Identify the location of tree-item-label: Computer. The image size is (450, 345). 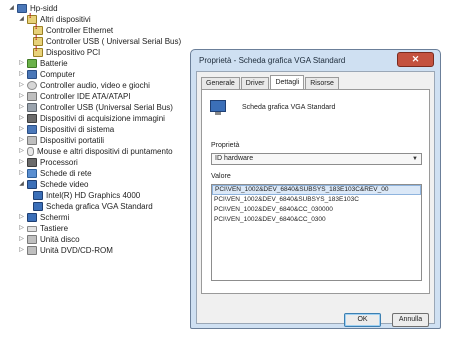
(58, 74).